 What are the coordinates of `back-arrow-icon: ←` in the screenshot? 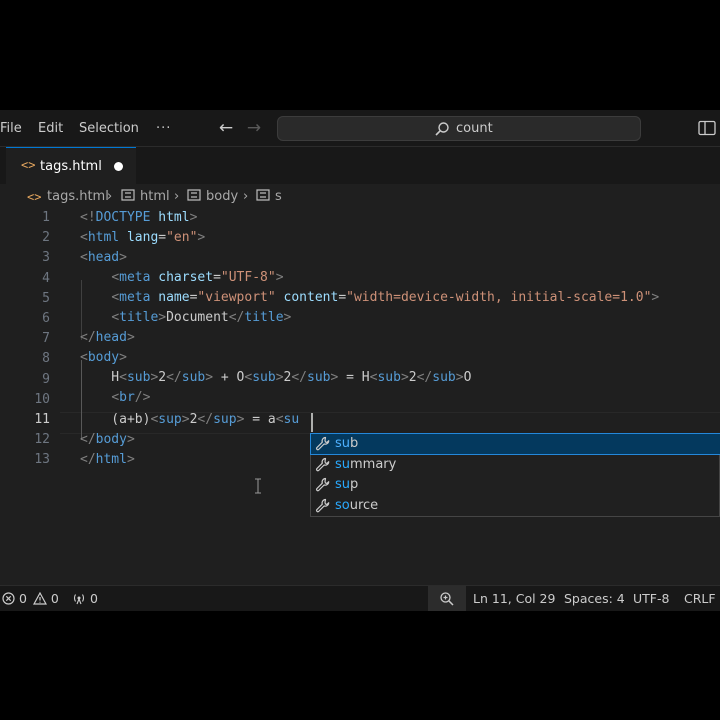 It's located at (226, 128).